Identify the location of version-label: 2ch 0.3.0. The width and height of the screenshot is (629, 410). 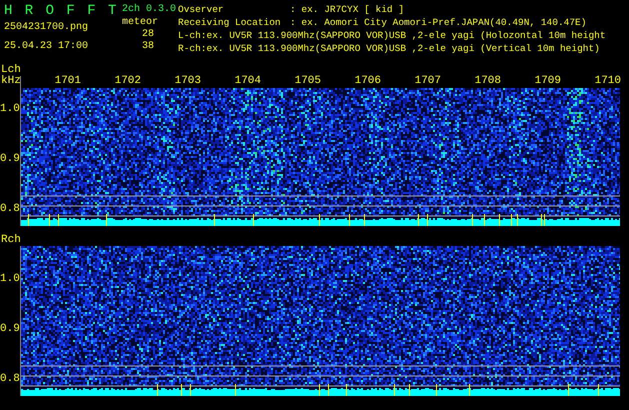
(149, 9).